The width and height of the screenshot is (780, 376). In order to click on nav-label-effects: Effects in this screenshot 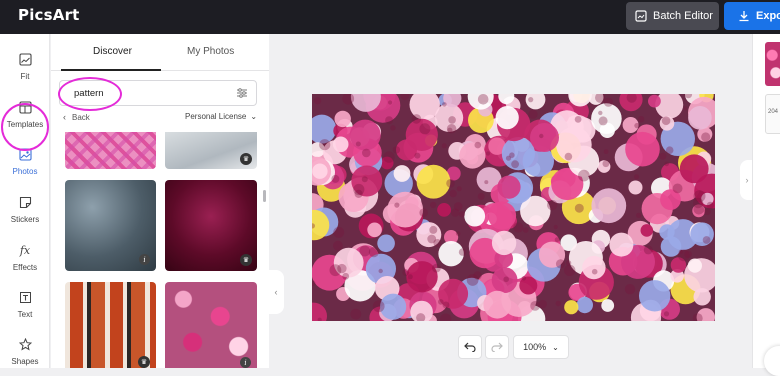, I will do `click(25, 267)`.